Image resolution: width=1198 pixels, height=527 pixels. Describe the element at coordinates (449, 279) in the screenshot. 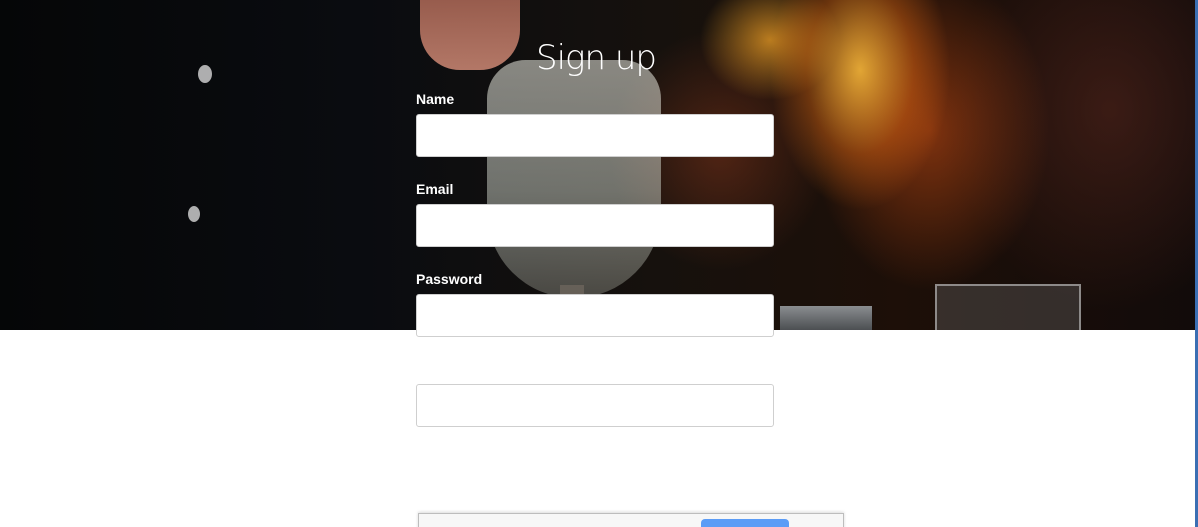

I see `password-label: Password` at that location.